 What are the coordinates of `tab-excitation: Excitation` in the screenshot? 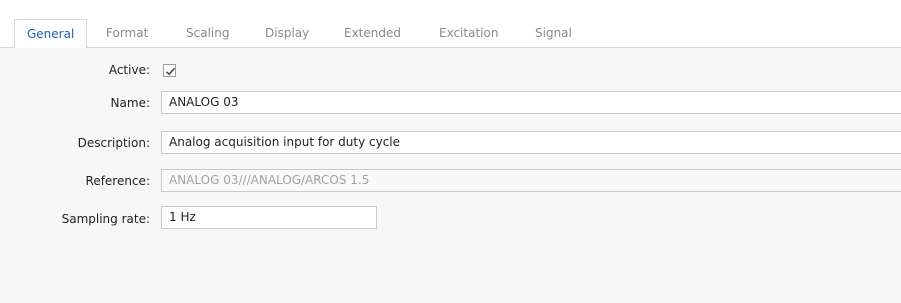 It's located at (468, 34).